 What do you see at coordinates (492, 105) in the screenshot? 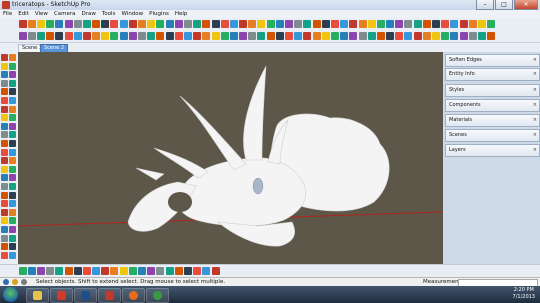
I see `tray-components: Components ×` at bounding box center [492, 105].